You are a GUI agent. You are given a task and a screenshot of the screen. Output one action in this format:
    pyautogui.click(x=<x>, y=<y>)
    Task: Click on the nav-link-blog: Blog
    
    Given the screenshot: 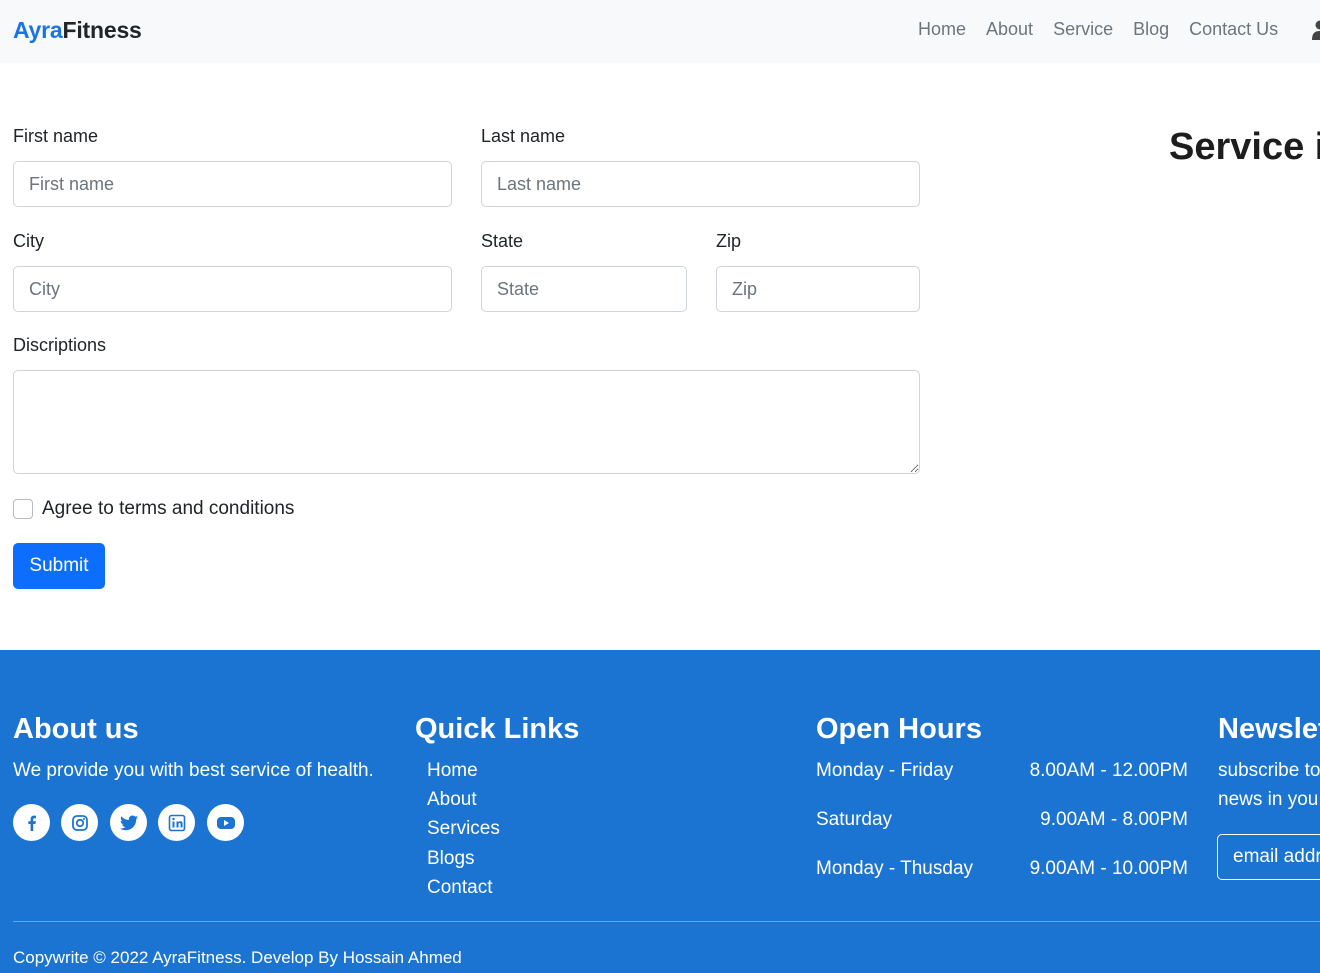 What is the action you would take?
    pyautogui.click(x=1151, y=29)
    